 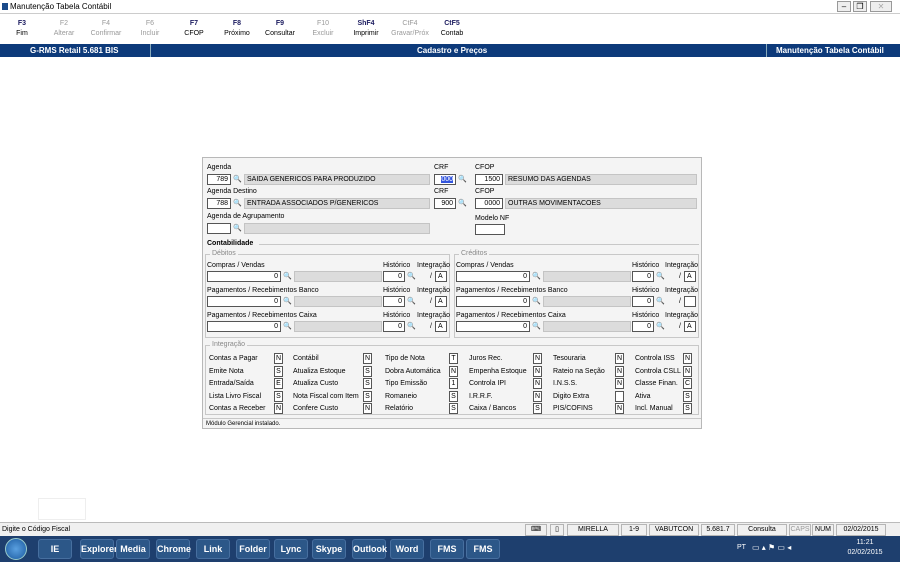 What do you see at coordinates (771, 547) in the screenshot?
I see `tray-icons: ▭ ▴ ⚑ ▭ ◂` at bounding box center [771, 547].